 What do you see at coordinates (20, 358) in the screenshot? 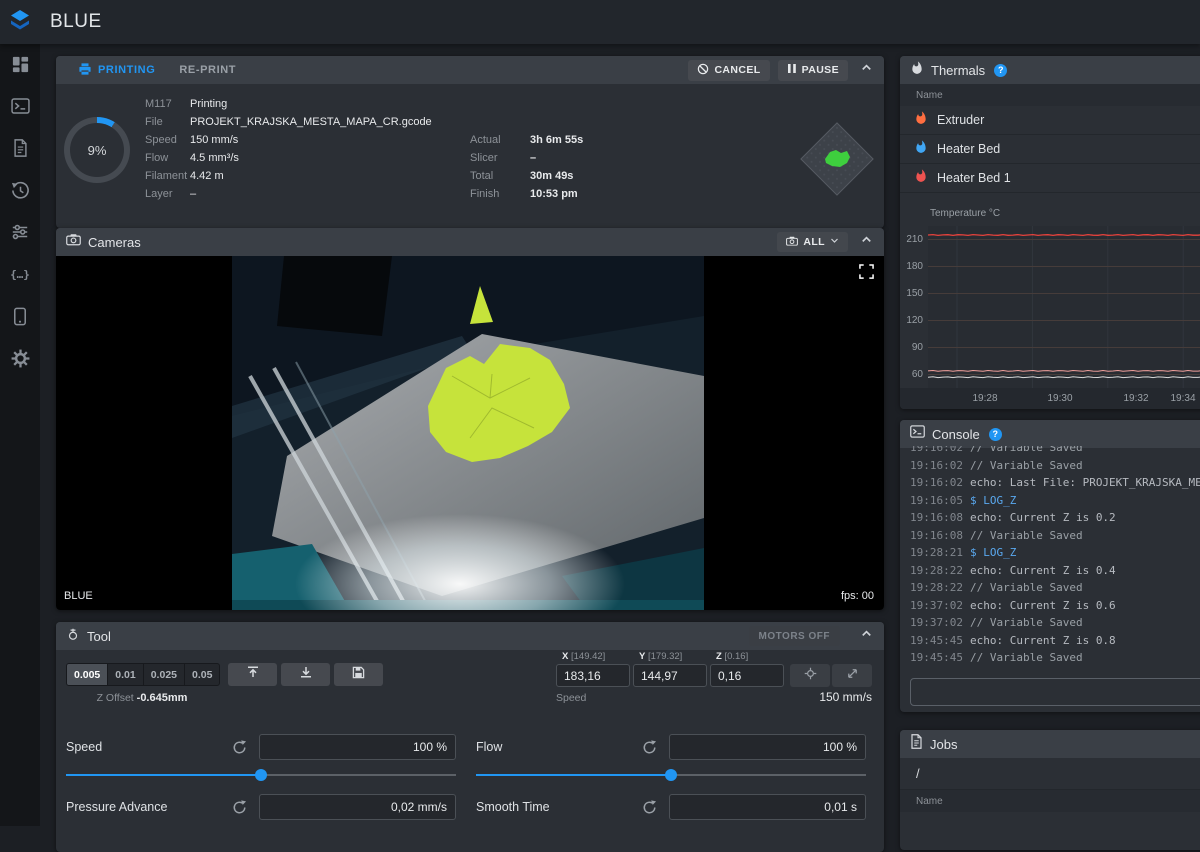
I see `sidebar-item-settings` at bounding box center [20, 358].